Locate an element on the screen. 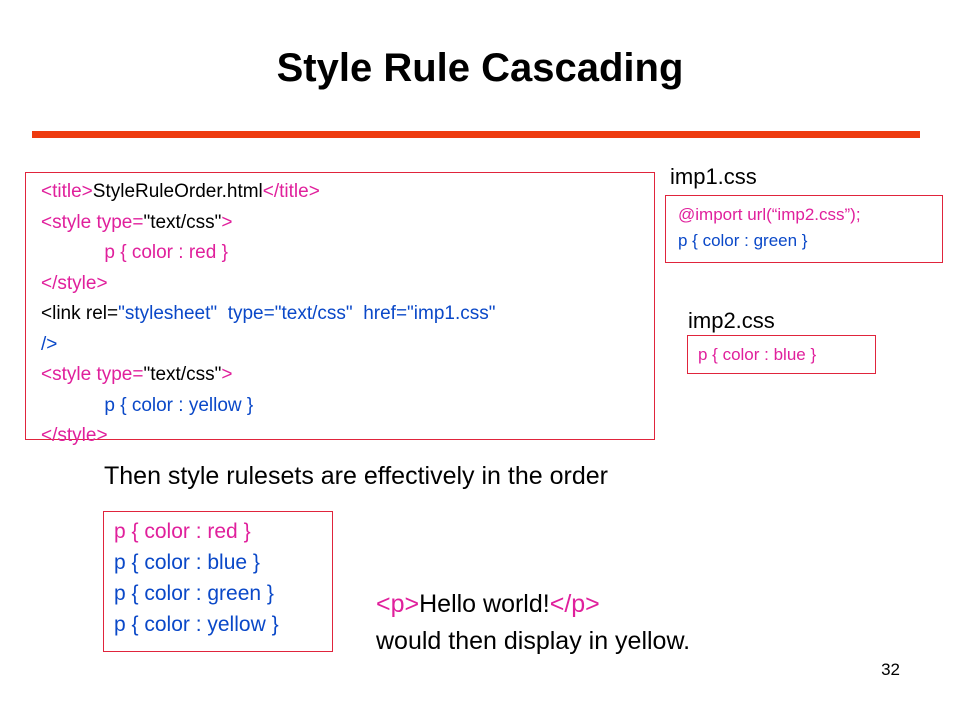 This screenshot has width=960, height=720. imp1-green-rule: p { color : green } is located at coordinates (743, 240).